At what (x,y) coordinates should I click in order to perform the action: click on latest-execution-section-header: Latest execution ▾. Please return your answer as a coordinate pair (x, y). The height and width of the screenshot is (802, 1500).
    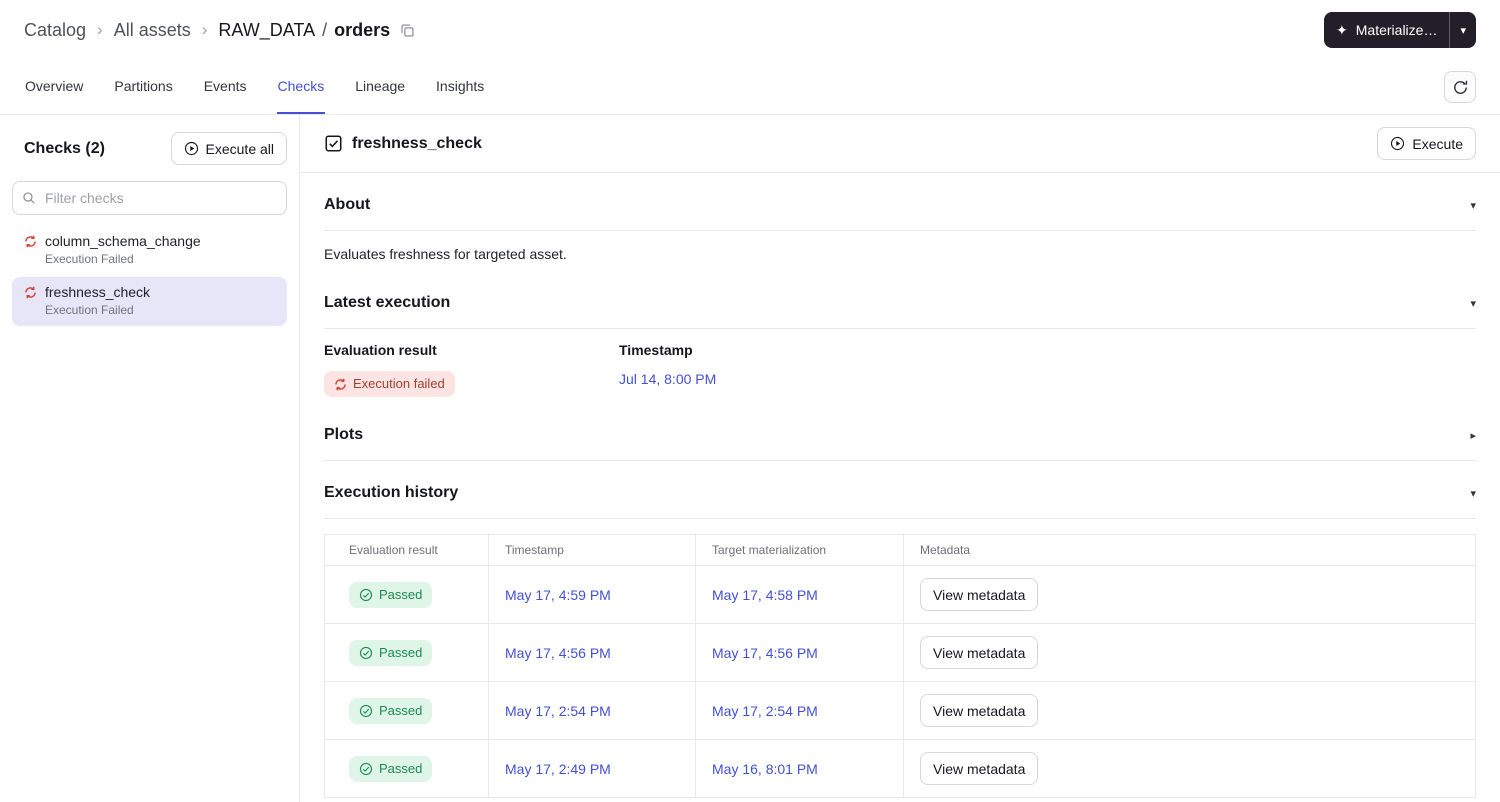
    Looking at the image, I should click on (900, 300).